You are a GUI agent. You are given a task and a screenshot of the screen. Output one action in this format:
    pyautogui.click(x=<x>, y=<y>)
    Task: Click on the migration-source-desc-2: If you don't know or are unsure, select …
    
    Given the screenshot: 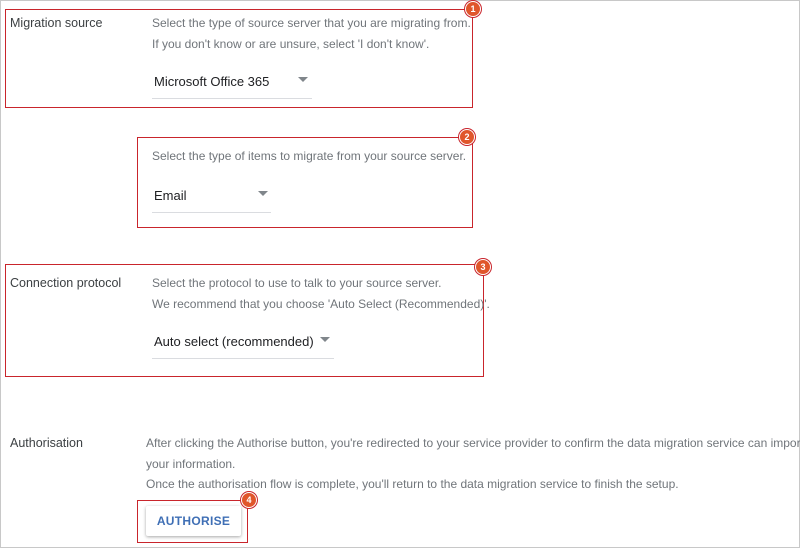 What is the action you would take?
    pyautogui.click(x=291, y=44)
    